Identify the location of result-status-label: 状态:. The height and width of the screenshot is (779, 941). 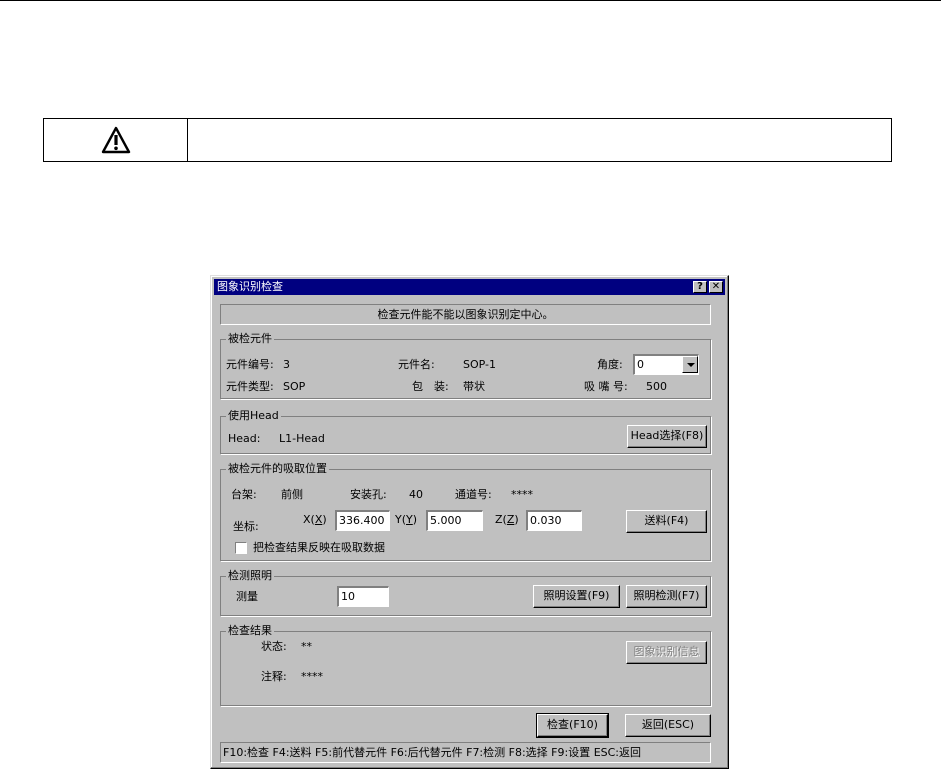
(274, 646).